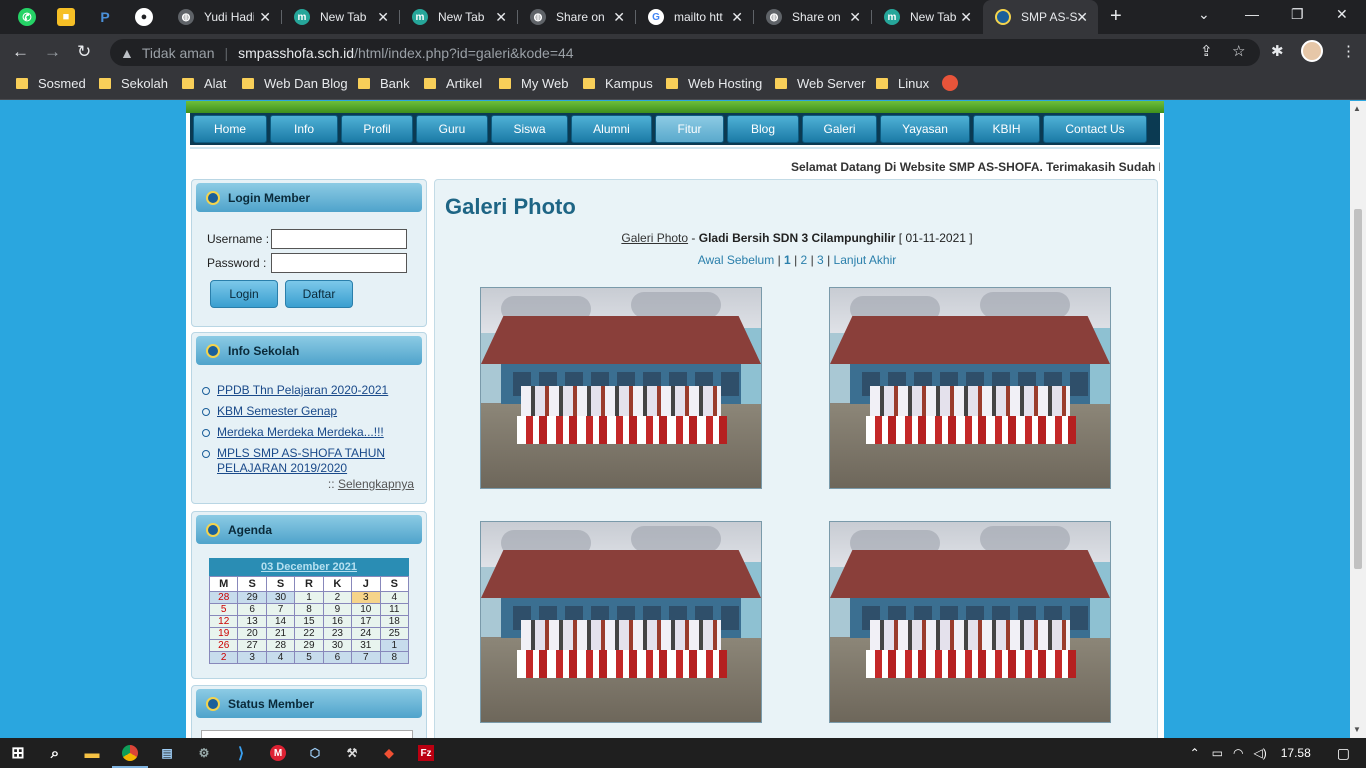  Describe the element at coordinates (377, 129) in the screenshot. I see `menu-profil: Profil` at that location.